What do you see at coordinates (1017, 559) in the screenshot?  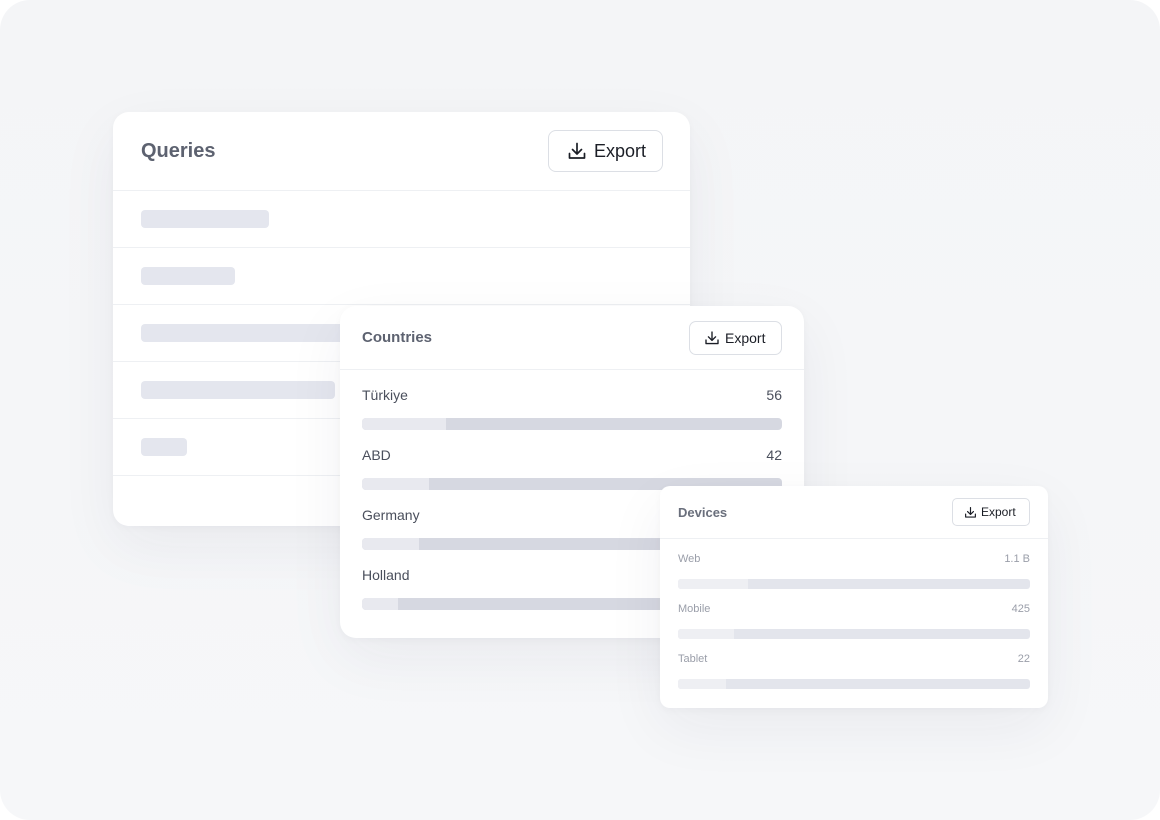 I see `device-value: 1.1 B` at bounding box center [1017, 559].